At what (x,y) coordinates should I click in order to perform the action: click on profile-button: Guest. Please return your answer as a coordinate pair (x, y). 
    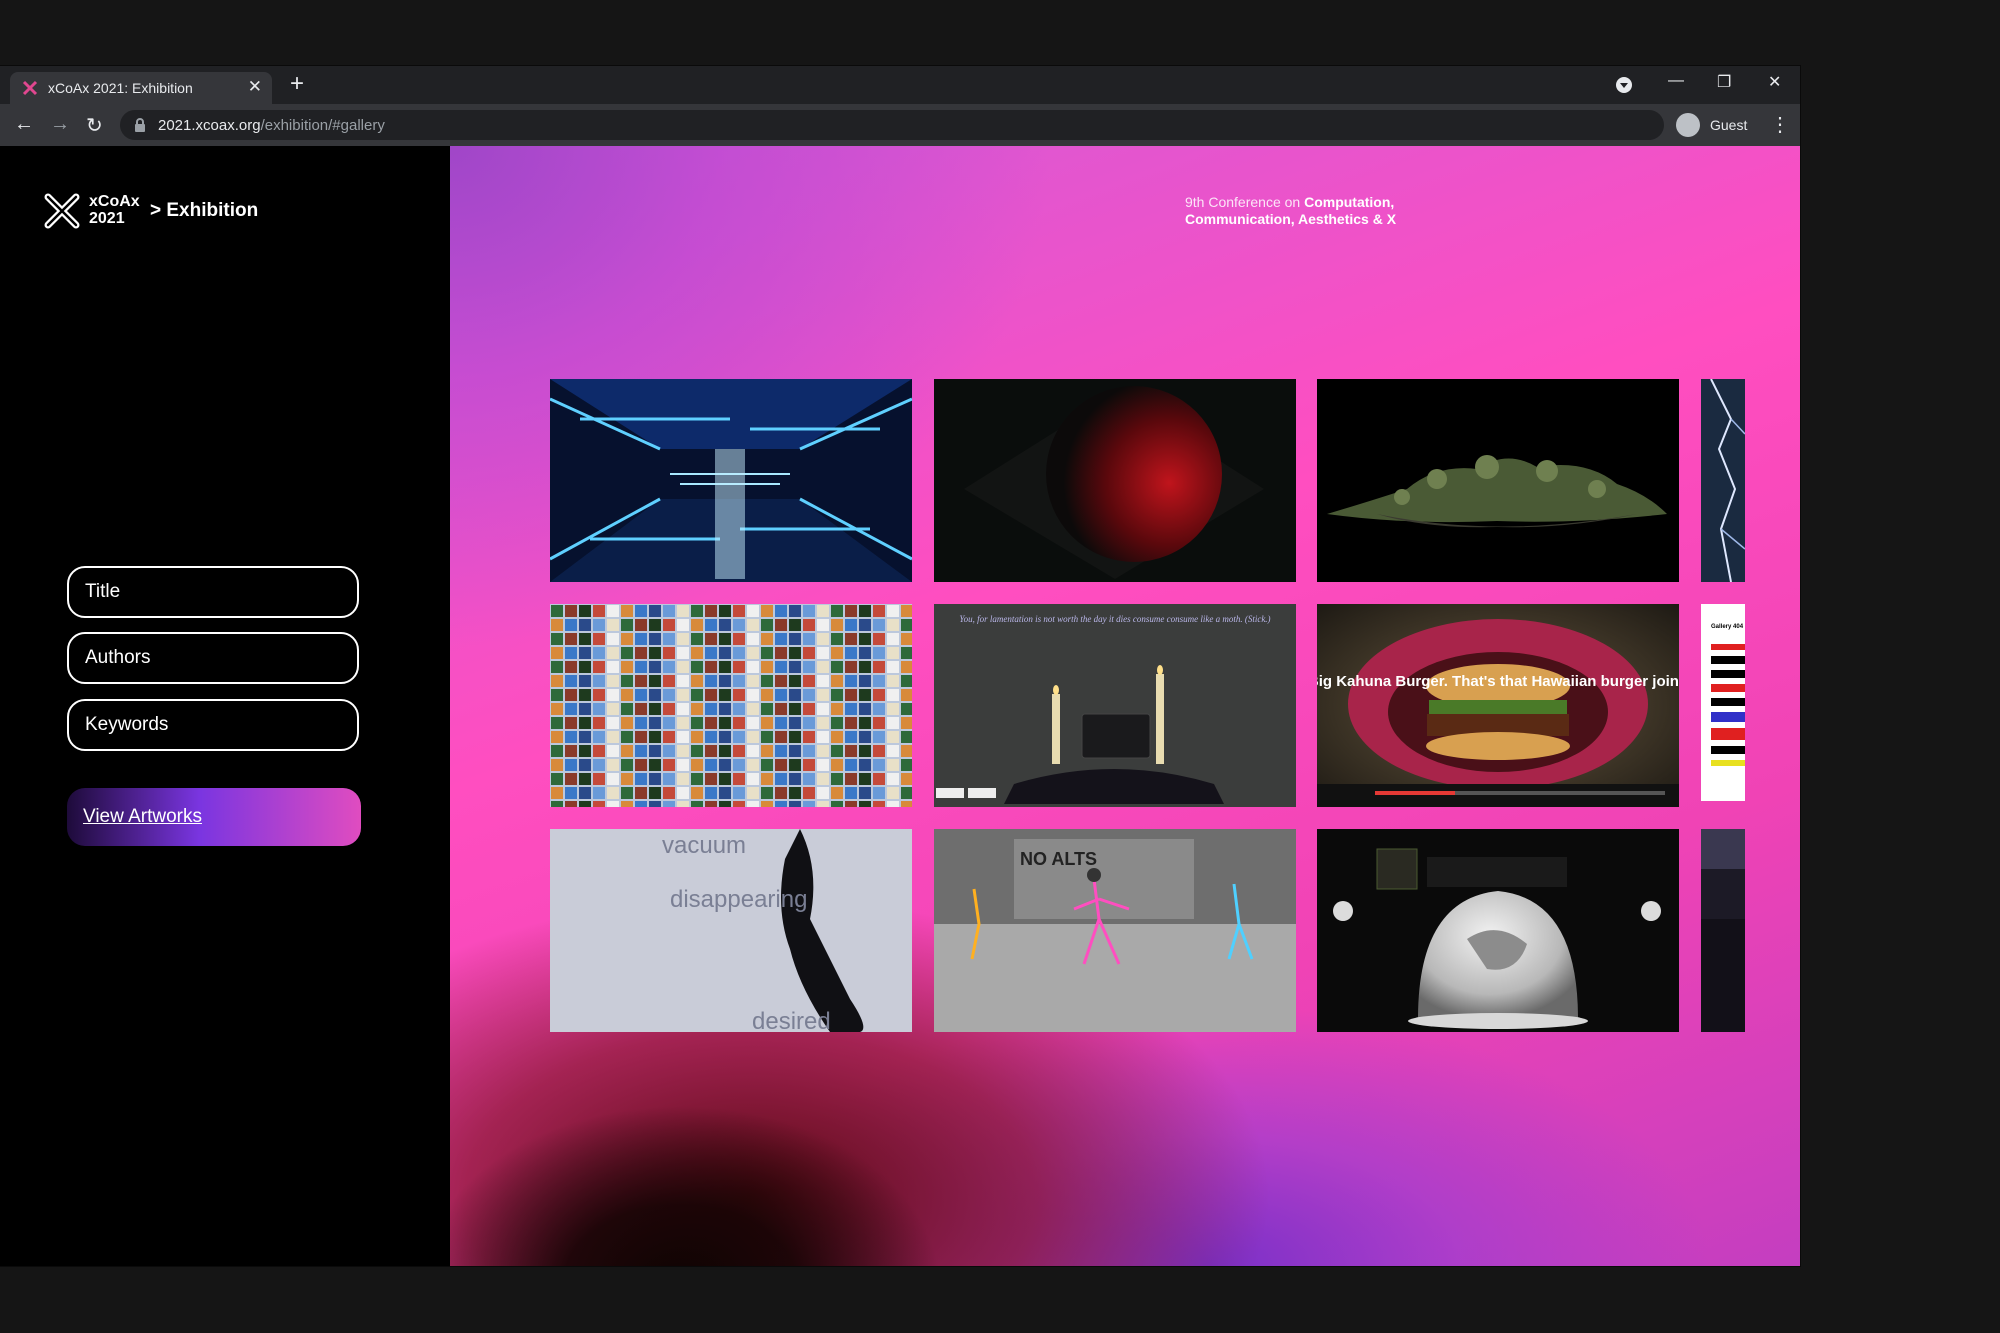
    Looking at the image, I should click on (1719, 125).